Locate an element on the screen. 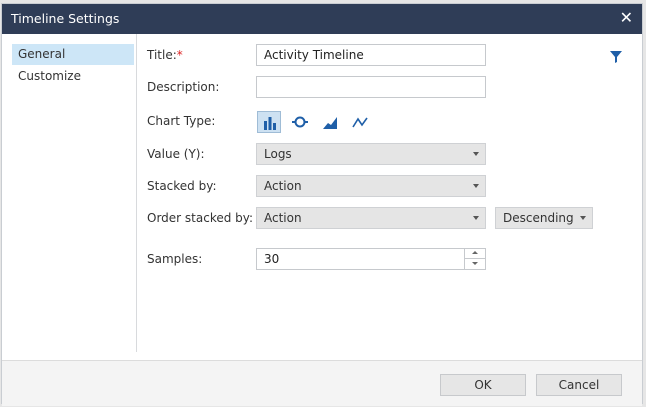  order-stacked-by-selected: Action is located at coordinates (283, 218).